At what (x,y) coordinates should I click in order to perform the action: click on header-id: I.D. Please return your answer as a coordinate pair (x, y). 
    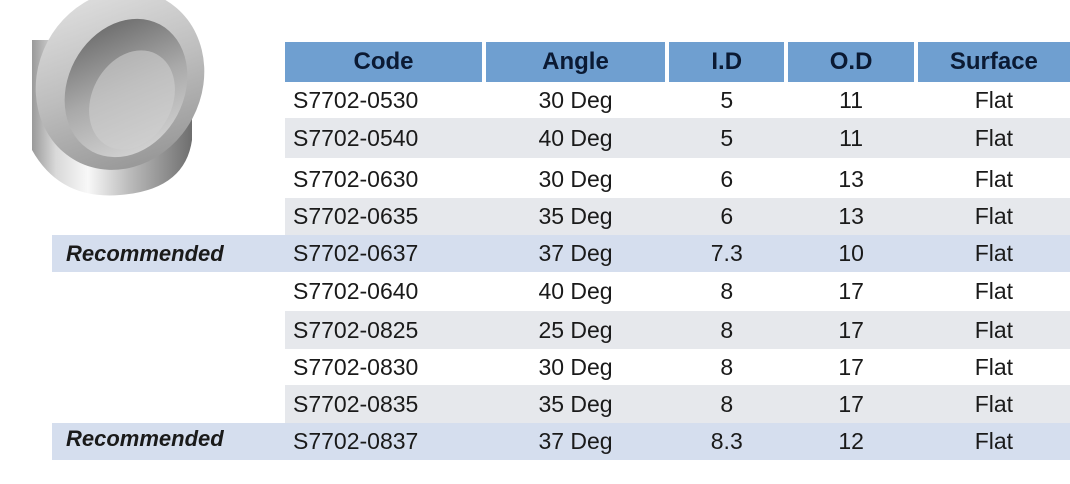
    Looking at the image, I should click on (727, 62).